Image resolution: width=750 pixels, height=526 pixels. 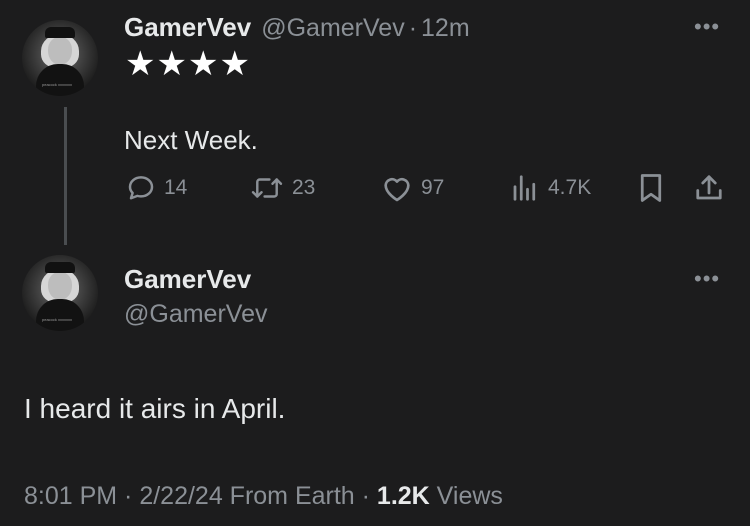 I want to click on views-button: 4.7K, so click(x=550, y=188).